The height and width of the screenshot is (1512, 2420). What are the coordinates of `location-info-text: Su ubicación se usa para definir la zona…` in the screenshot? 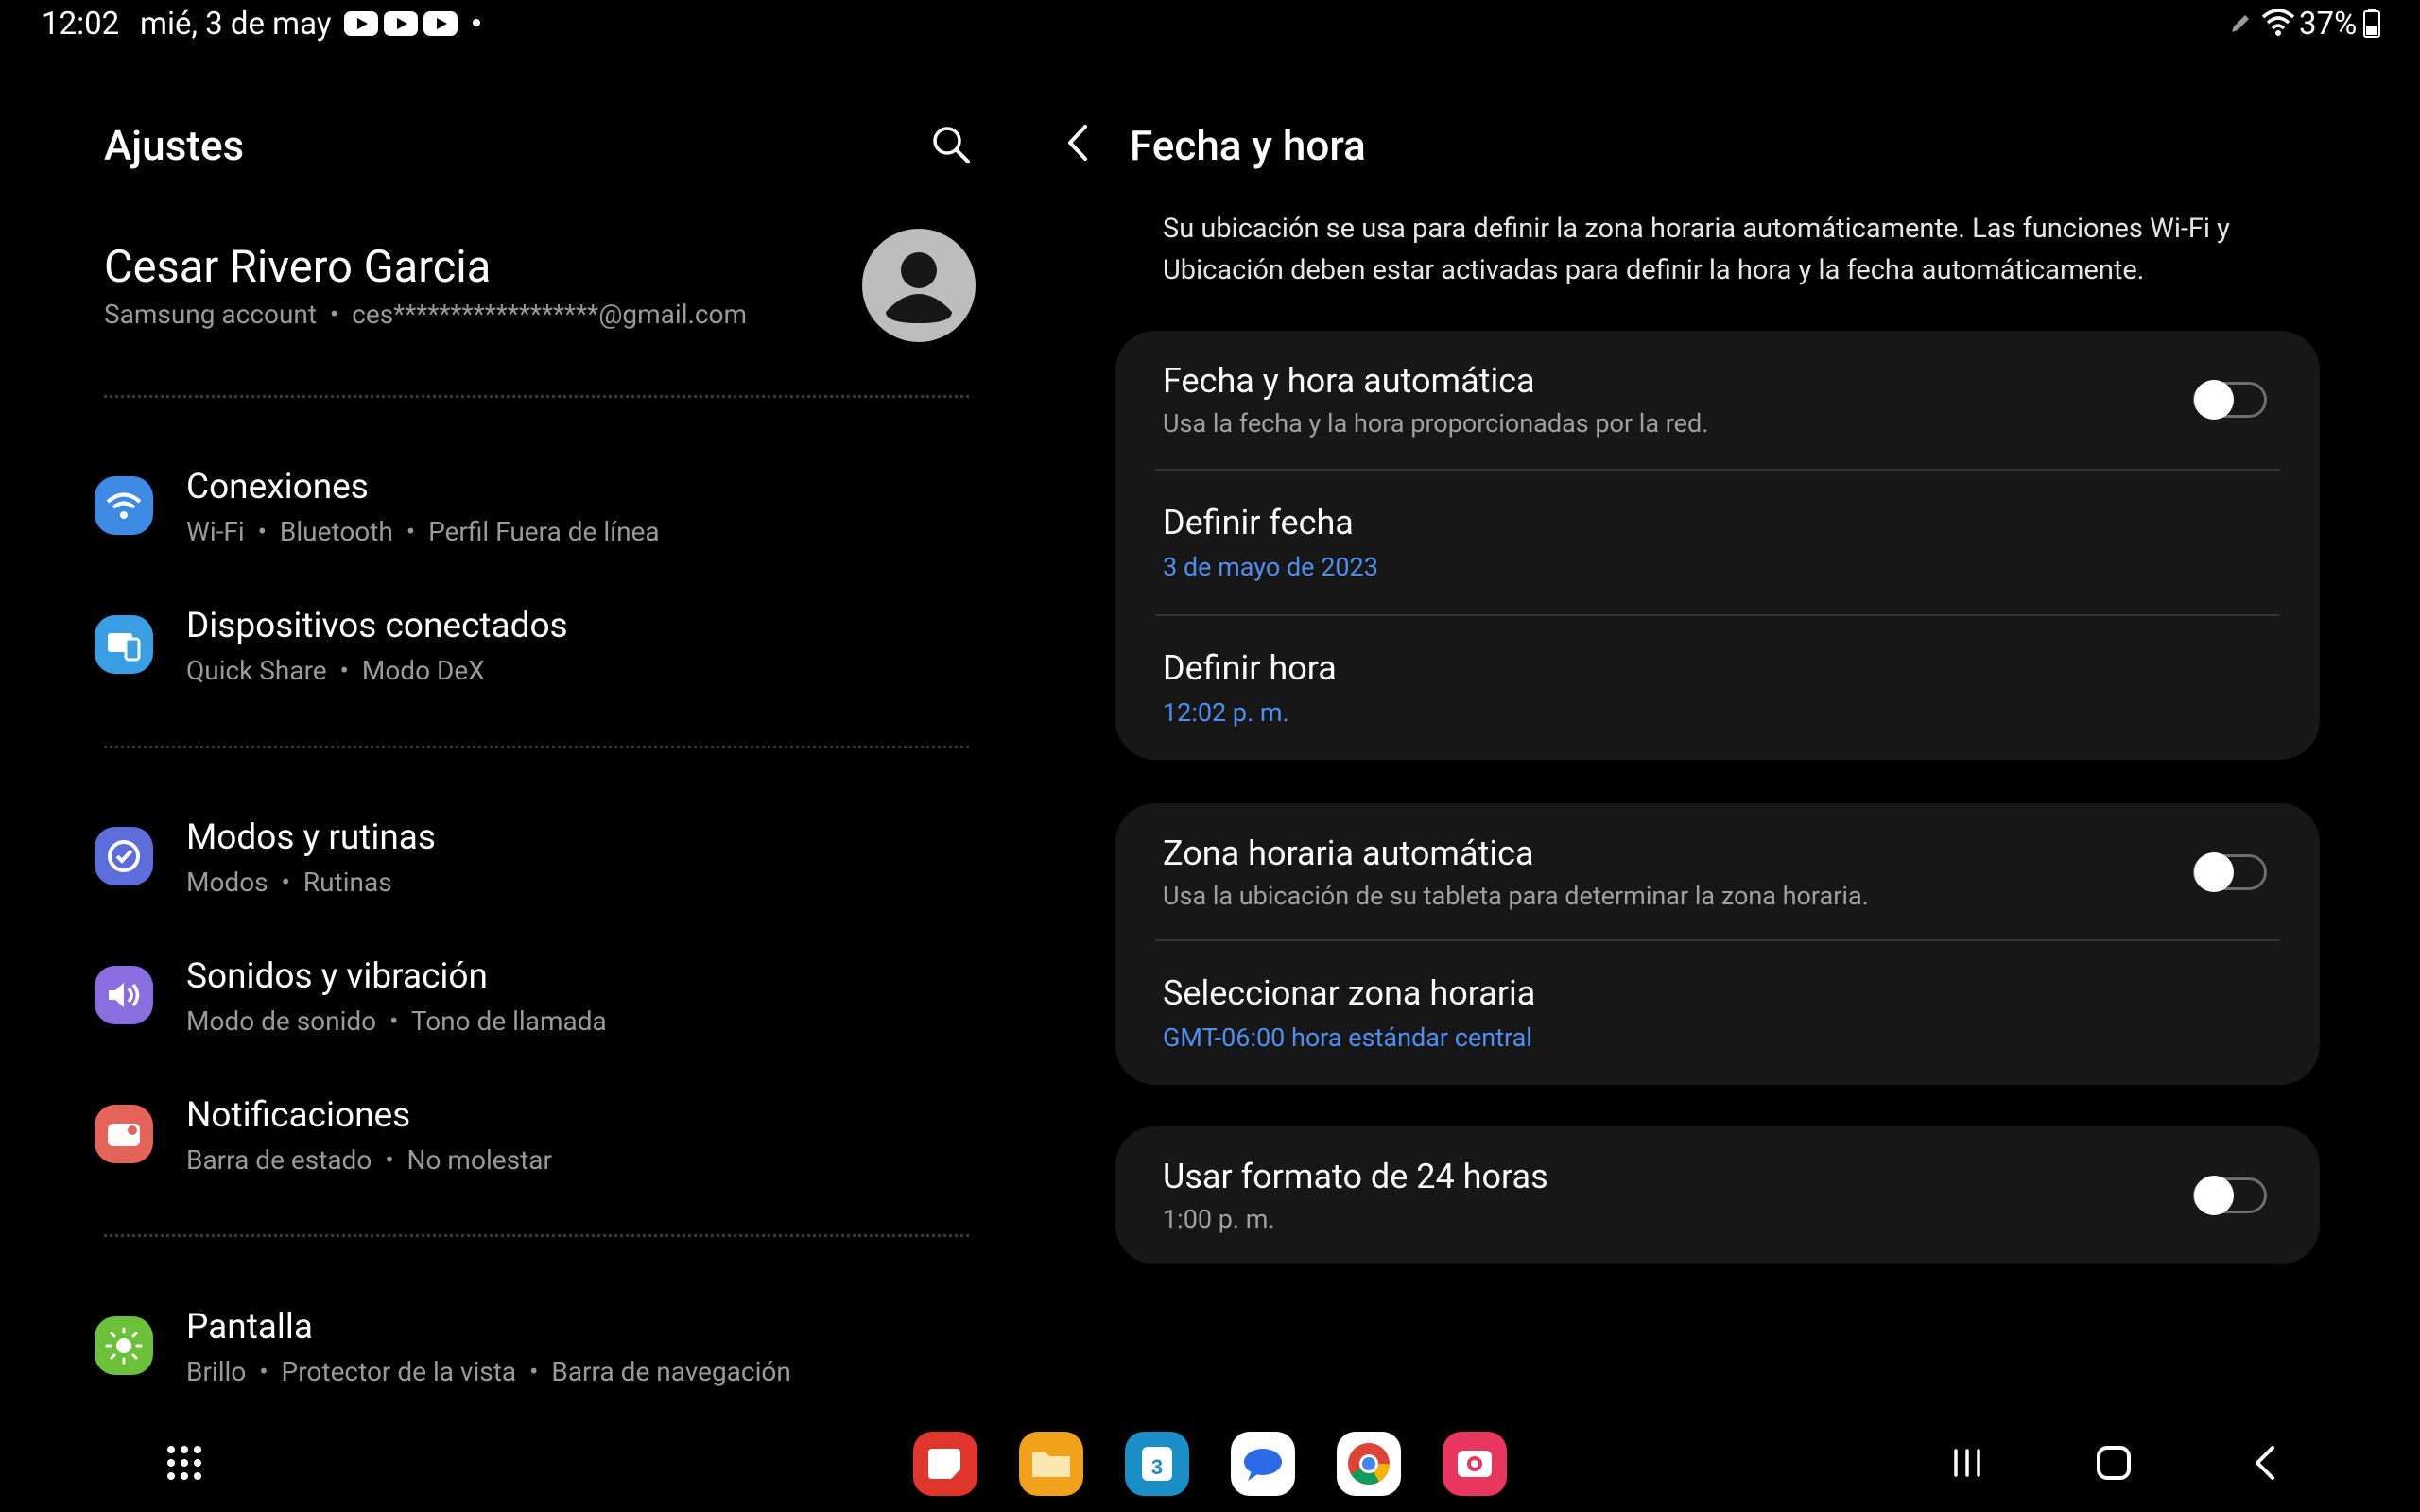 It's located at (1696, 249).